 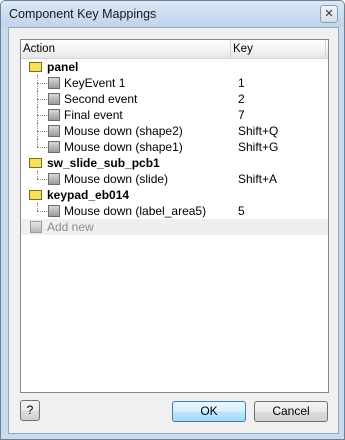 What do you see at coordinates (135, 211) in the screenshot?
I see `mapping-action: Mouse down (label_area5)` at bounding box center [135, 211].